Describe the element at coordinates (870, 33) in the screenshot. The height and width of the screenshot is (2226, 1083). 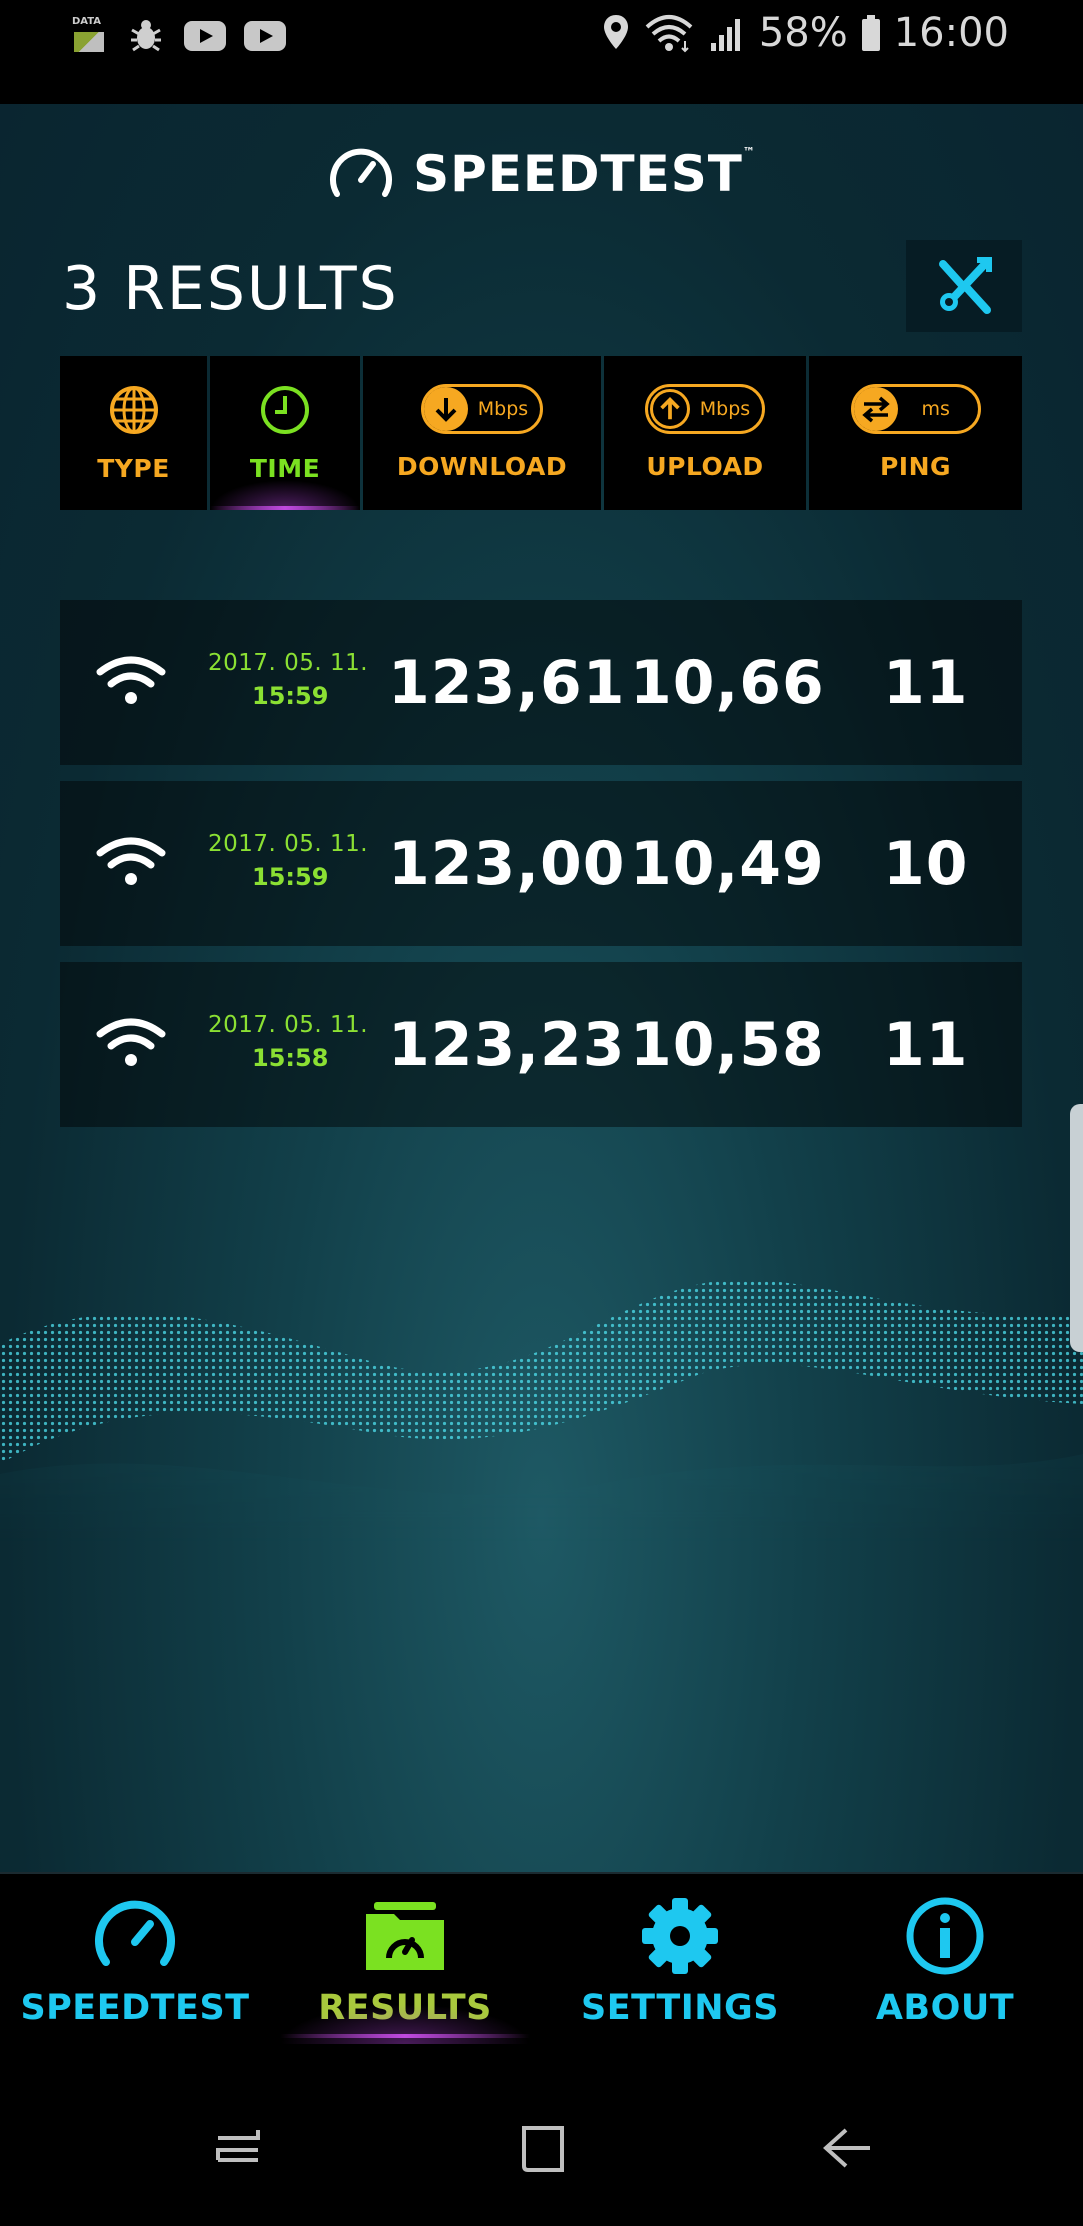
I see `battery-icon` at that location.